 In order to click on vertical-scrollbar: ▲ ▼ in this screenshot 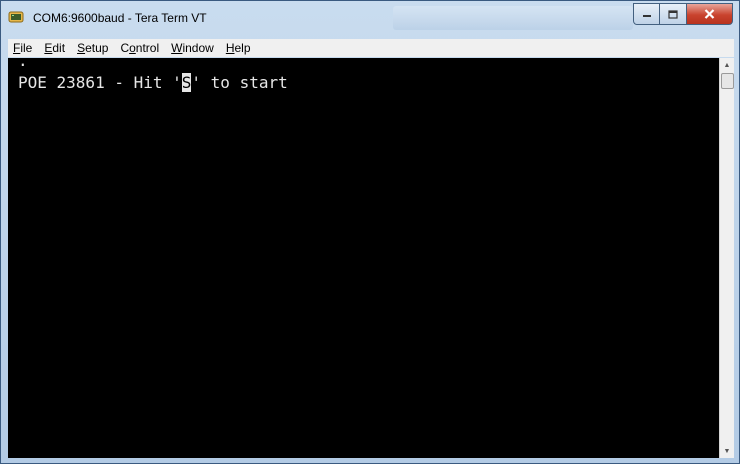, I will do `click(726, 258)`.